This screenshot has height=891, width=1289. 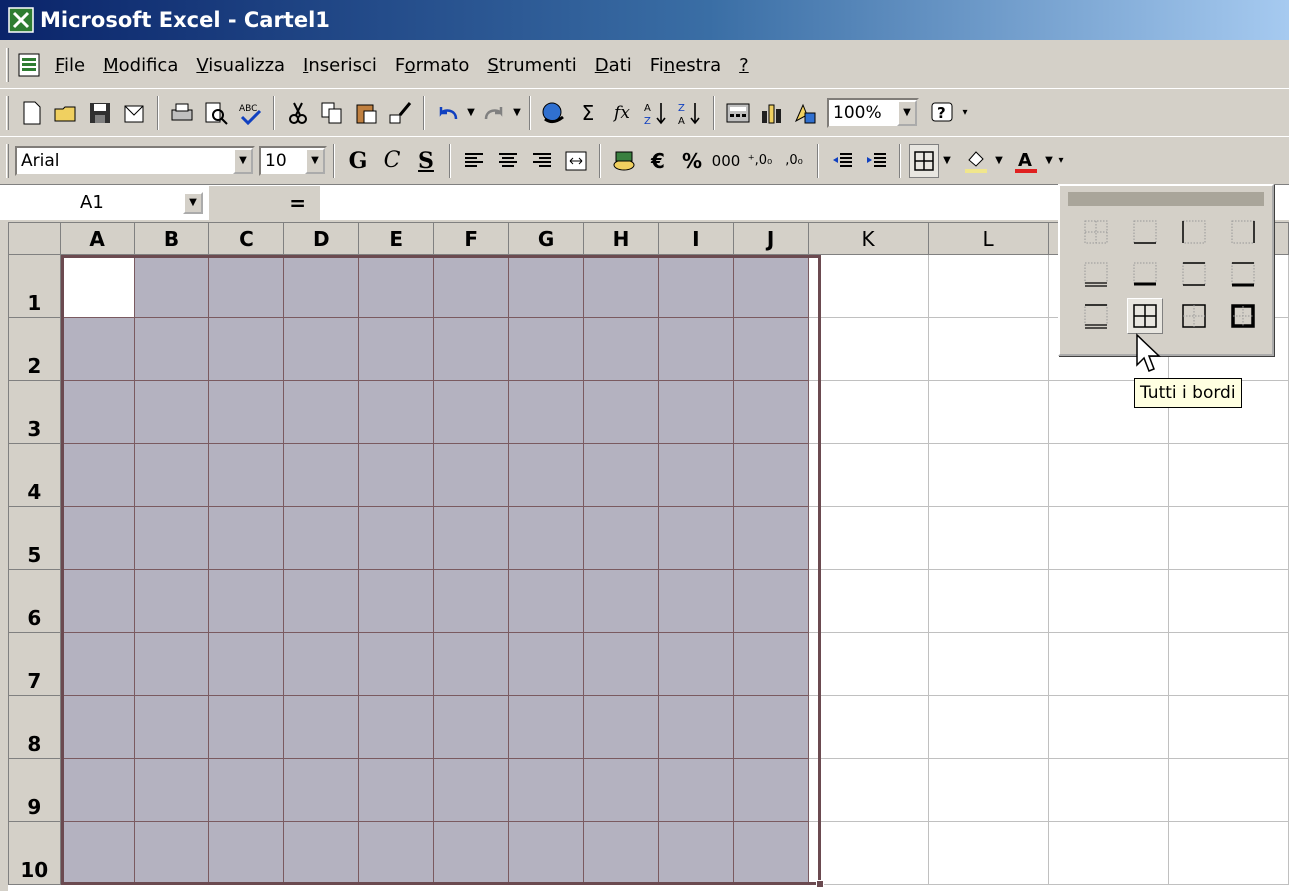 I want to click on autosum-icon: Σ, so click(x=588, y=113).